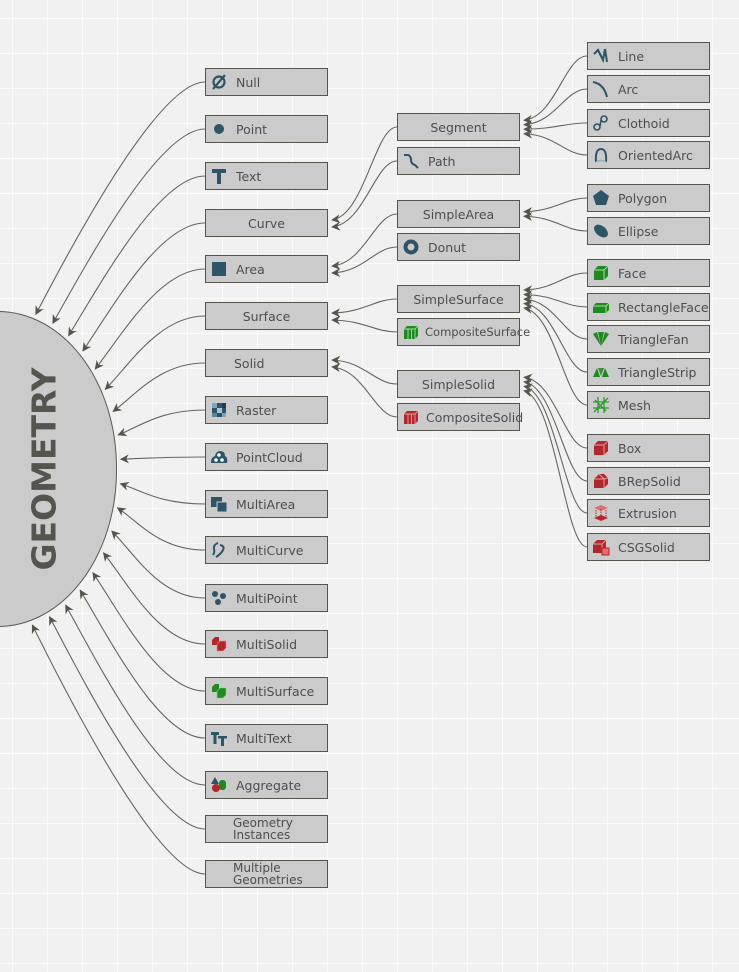  I want to click on clothoid-spiral-icon, so click(601, 123).